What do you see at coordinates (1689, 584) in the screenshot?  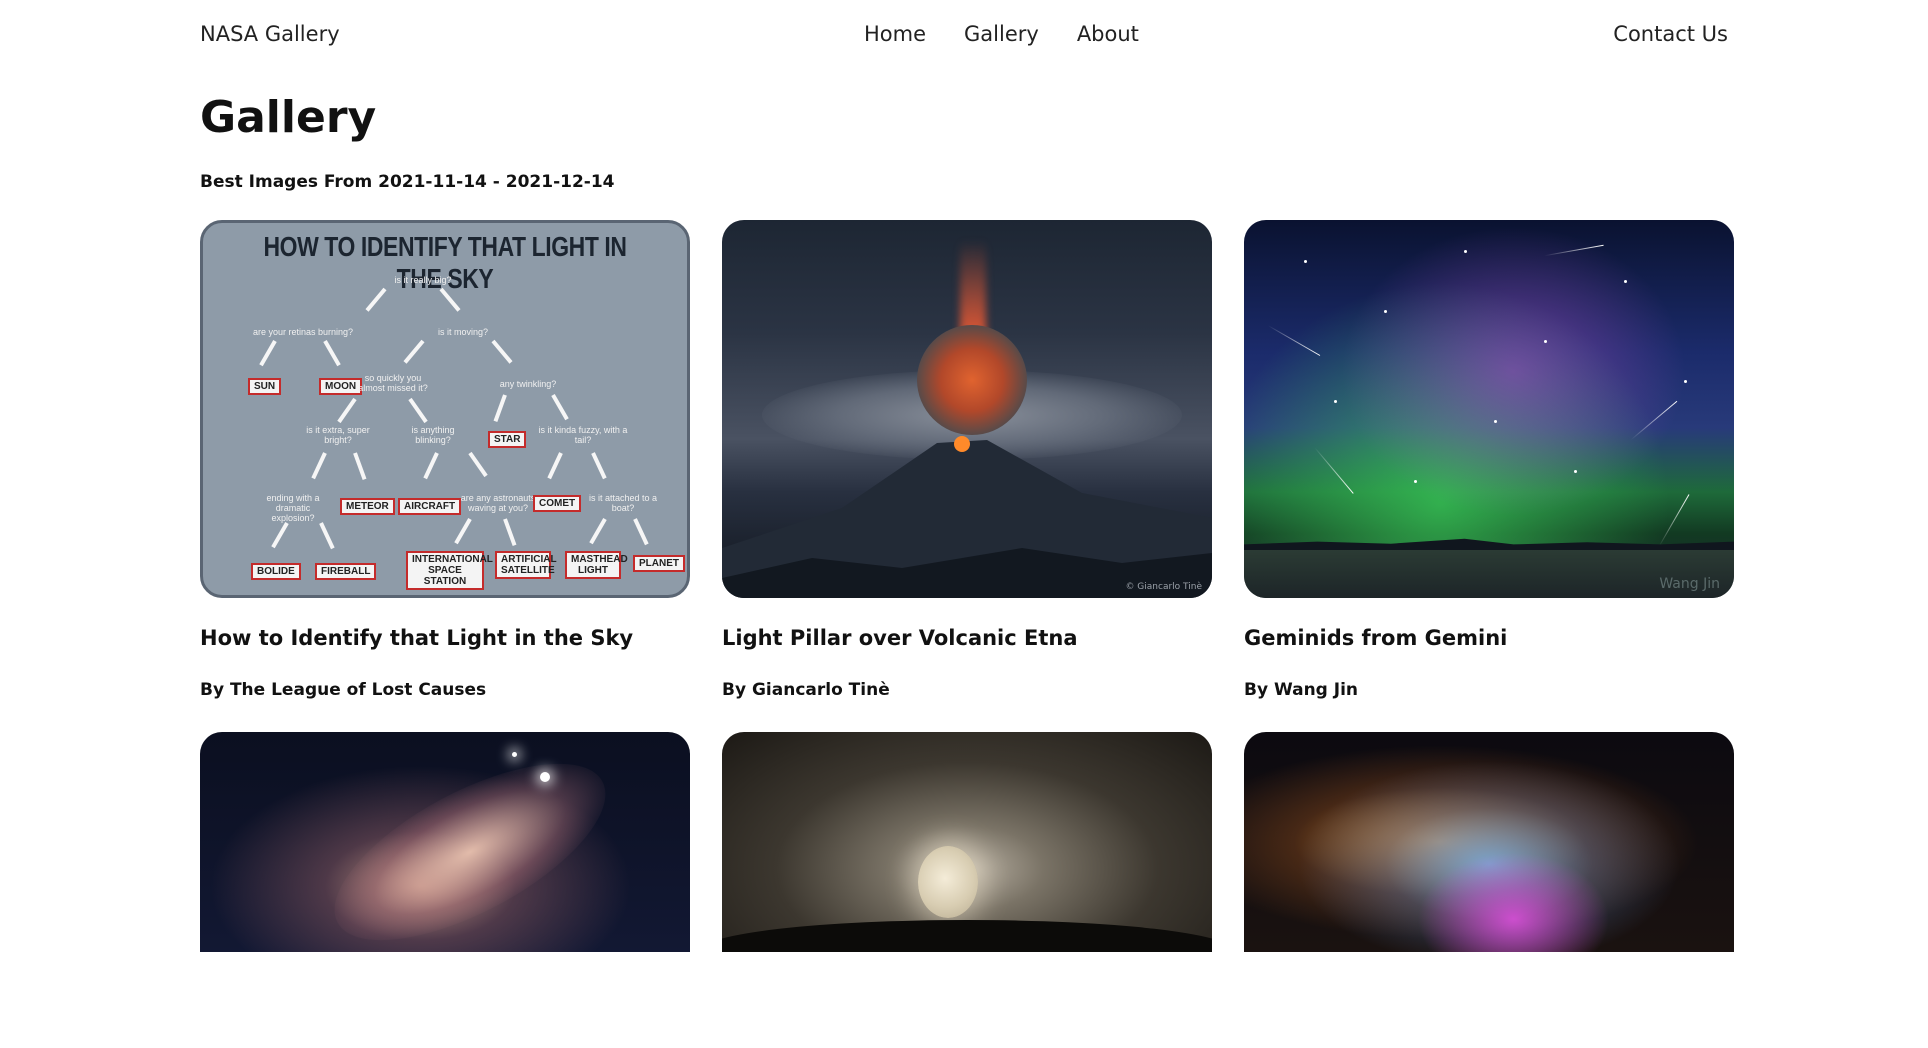 I see `image-credit: Wang Jin` at bounding box center [1689, 584].